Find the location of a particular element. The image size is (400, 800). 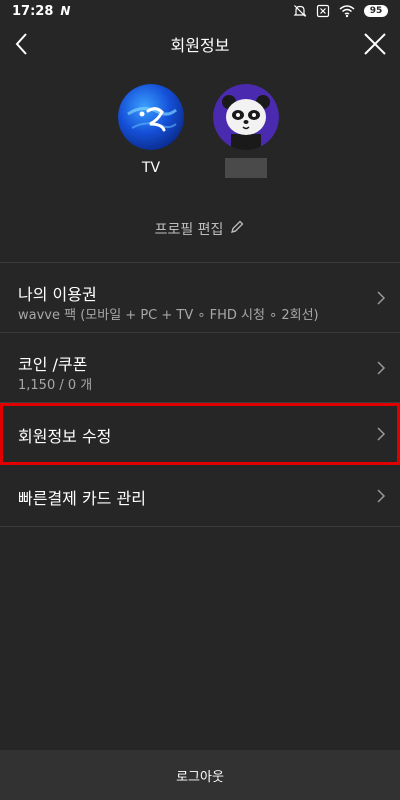

bell-muted-icon is located at coordinates (300, 11).